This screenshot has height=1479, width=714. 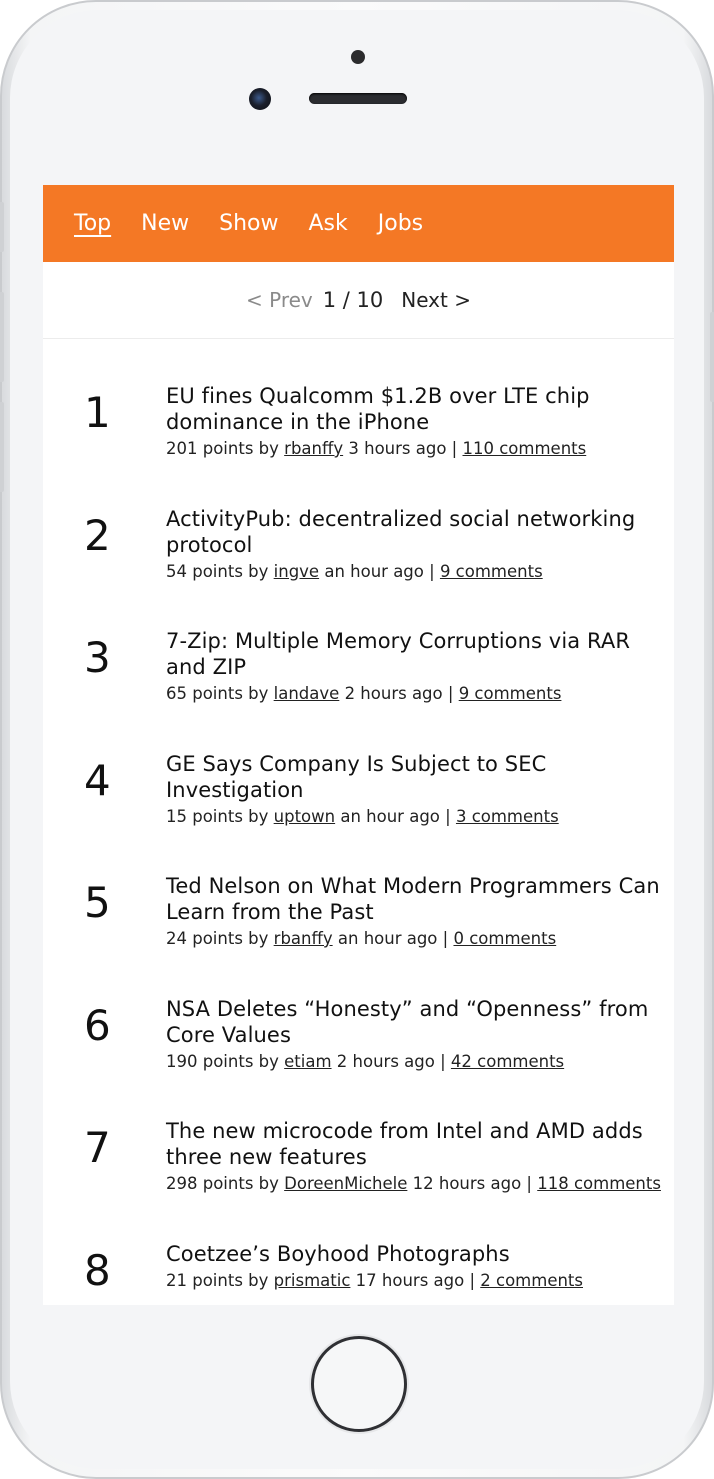 What do you see at coordinates (2, 447) in the screenshot?
I see `volume-down-button` at bounding box center [2, 447].